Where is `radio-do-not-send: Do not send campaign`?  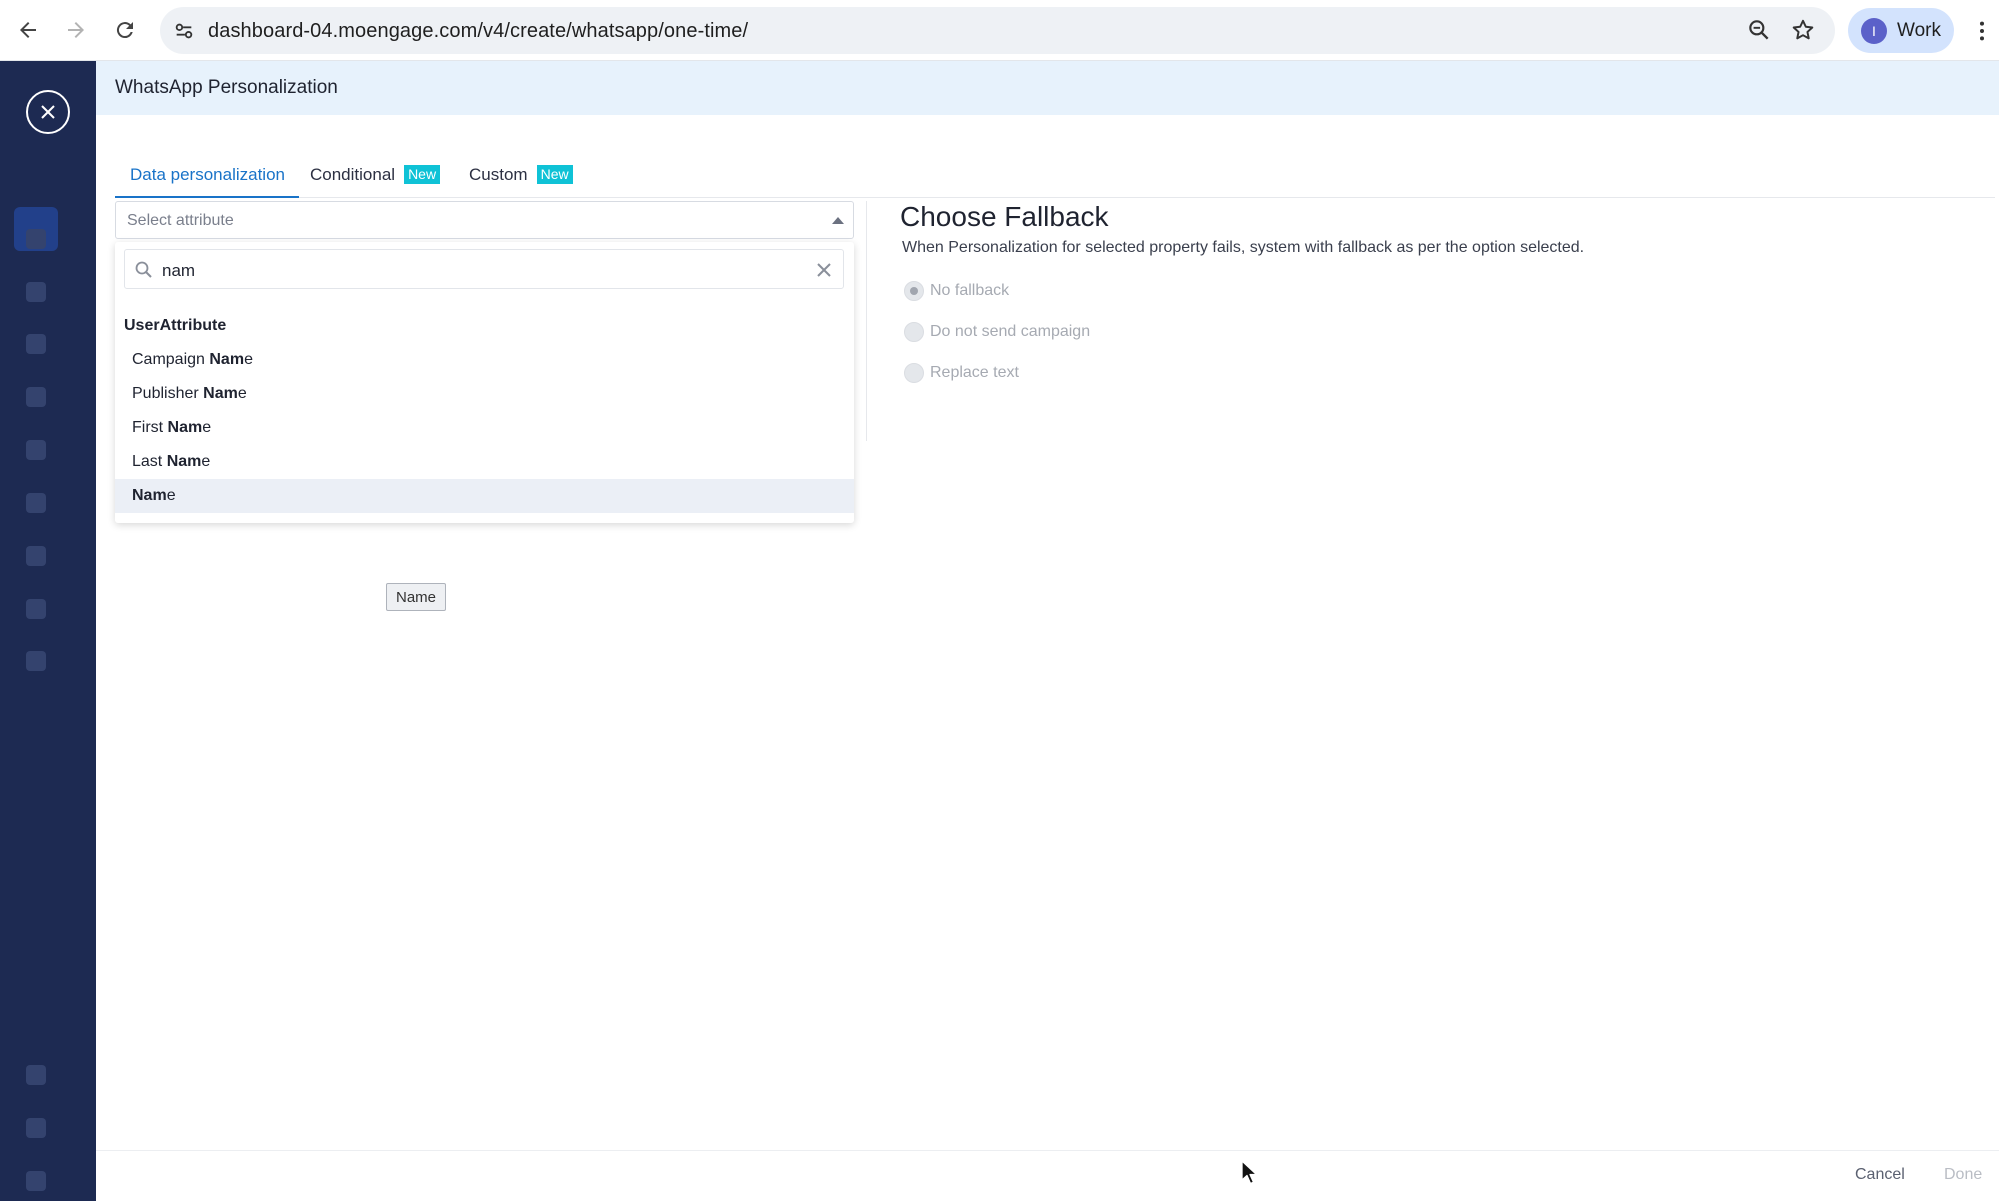 radio-do-not-send: Do not send campaign is located at coordinates (1154, 332).